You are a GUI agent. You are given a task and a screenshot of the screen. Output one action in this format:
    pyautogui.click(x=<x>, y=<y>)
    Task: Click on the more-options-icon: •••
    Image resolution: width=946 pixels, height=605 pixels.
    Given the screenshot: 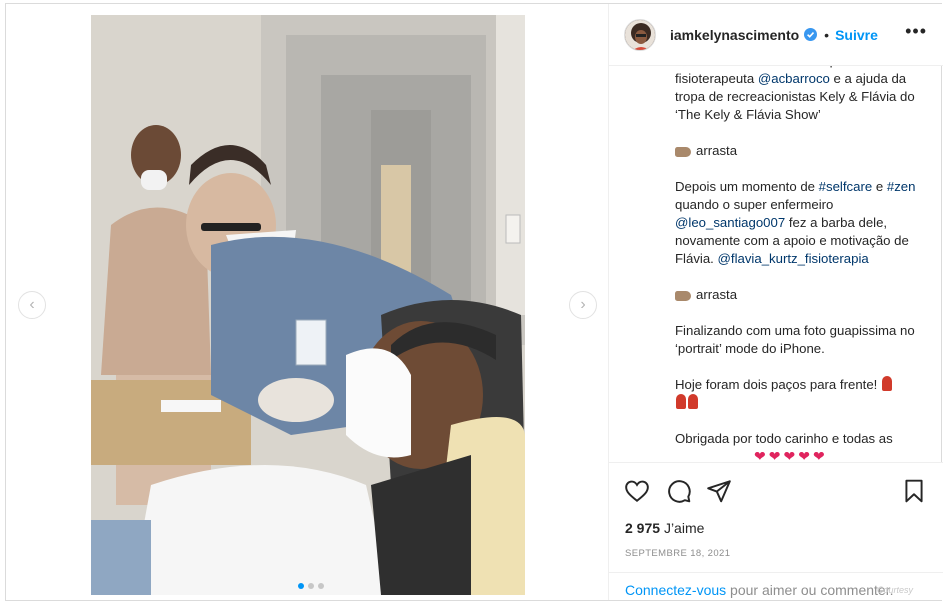 What is the action you would take?
    pyautogui.click(x=916, y=31)
    